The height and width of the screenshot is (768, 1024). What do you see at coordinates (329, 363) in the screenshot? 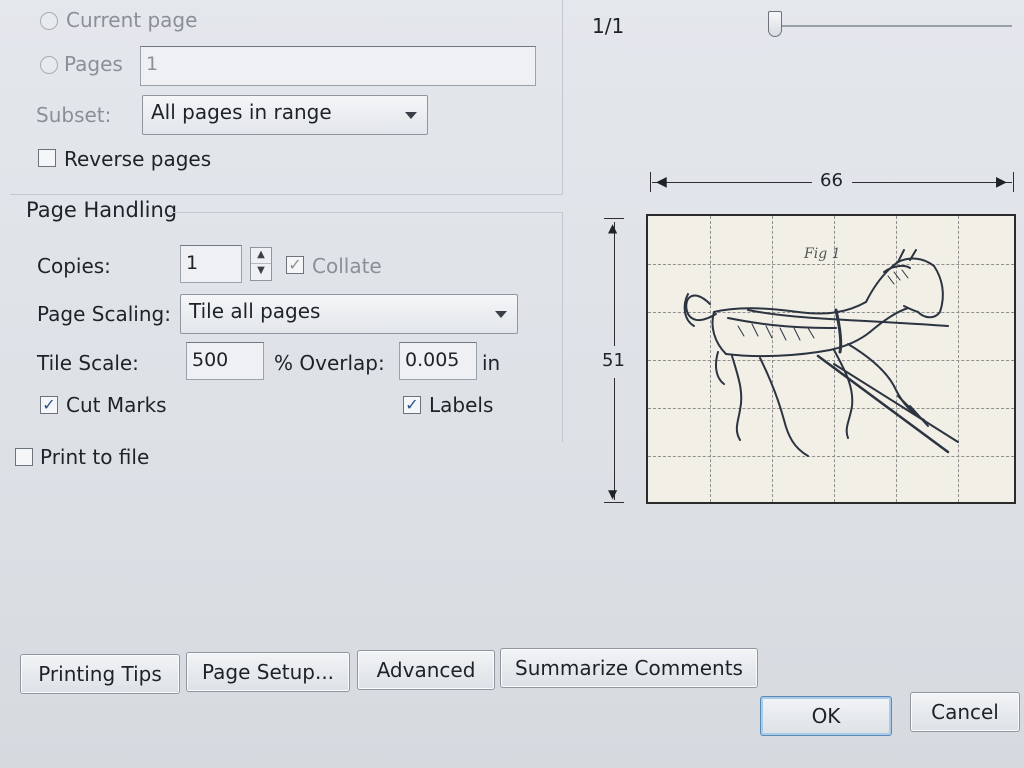
I see `overlap-label: % Overlap:` at bounding box center [329, 363].